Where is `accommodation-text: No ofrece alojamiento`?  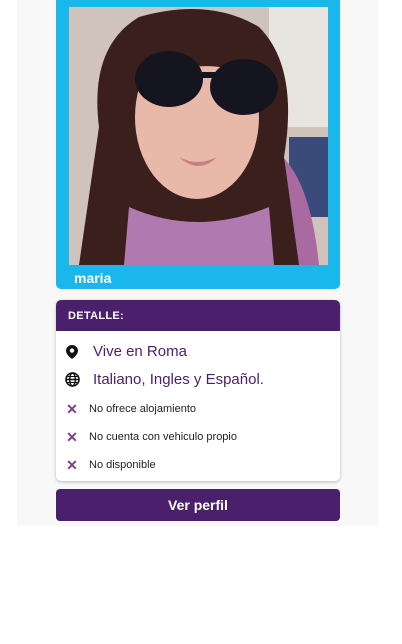 accommodation-text: No ofrece alojamiento is located at coordinates (143, 409).